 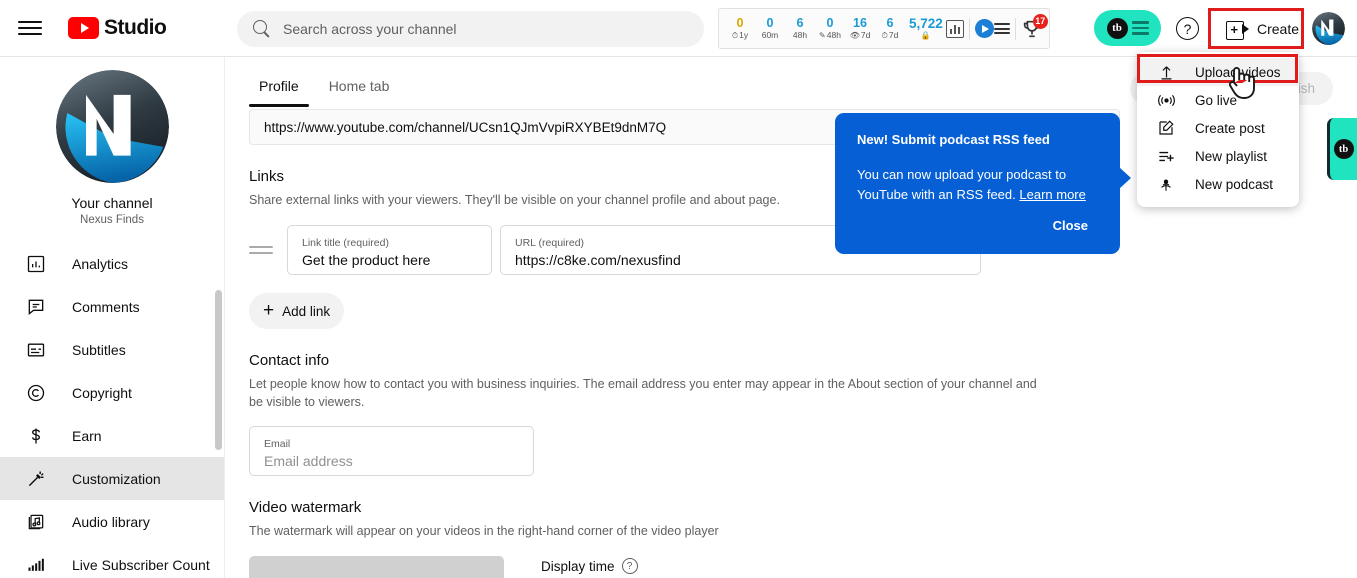 I want to click on display-time-label: Display time, so click(x=578, y=566).